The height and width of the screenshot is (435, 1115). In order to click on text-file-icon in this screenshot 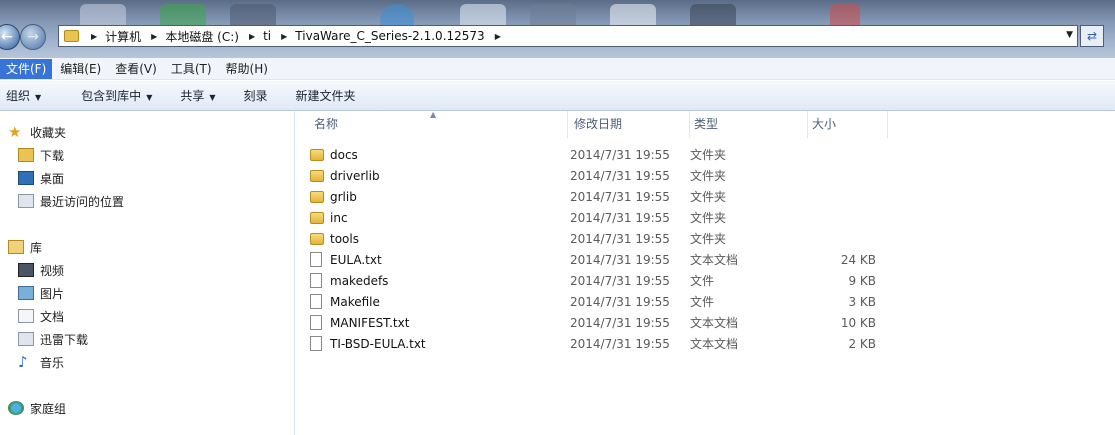, I will do `click(316, 343)`.